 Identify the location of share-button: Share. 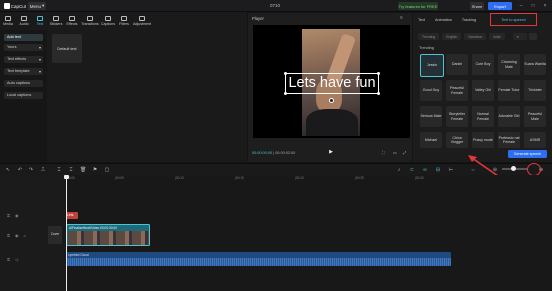
(477, 6).